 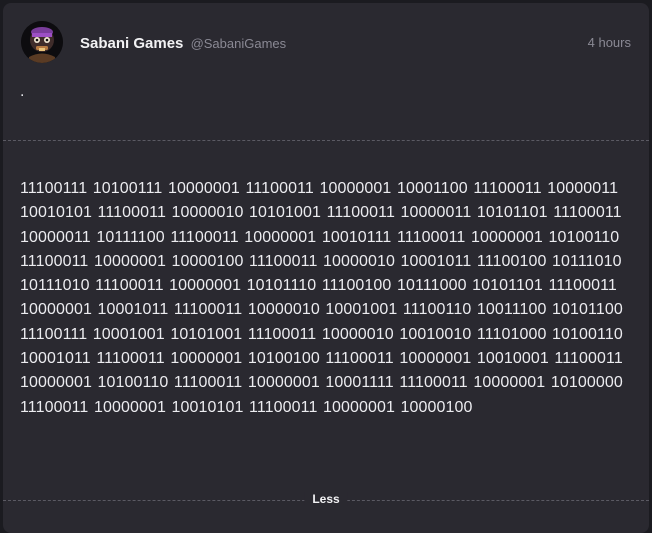 I want to click on section-divider, so click(x=326, y=140).